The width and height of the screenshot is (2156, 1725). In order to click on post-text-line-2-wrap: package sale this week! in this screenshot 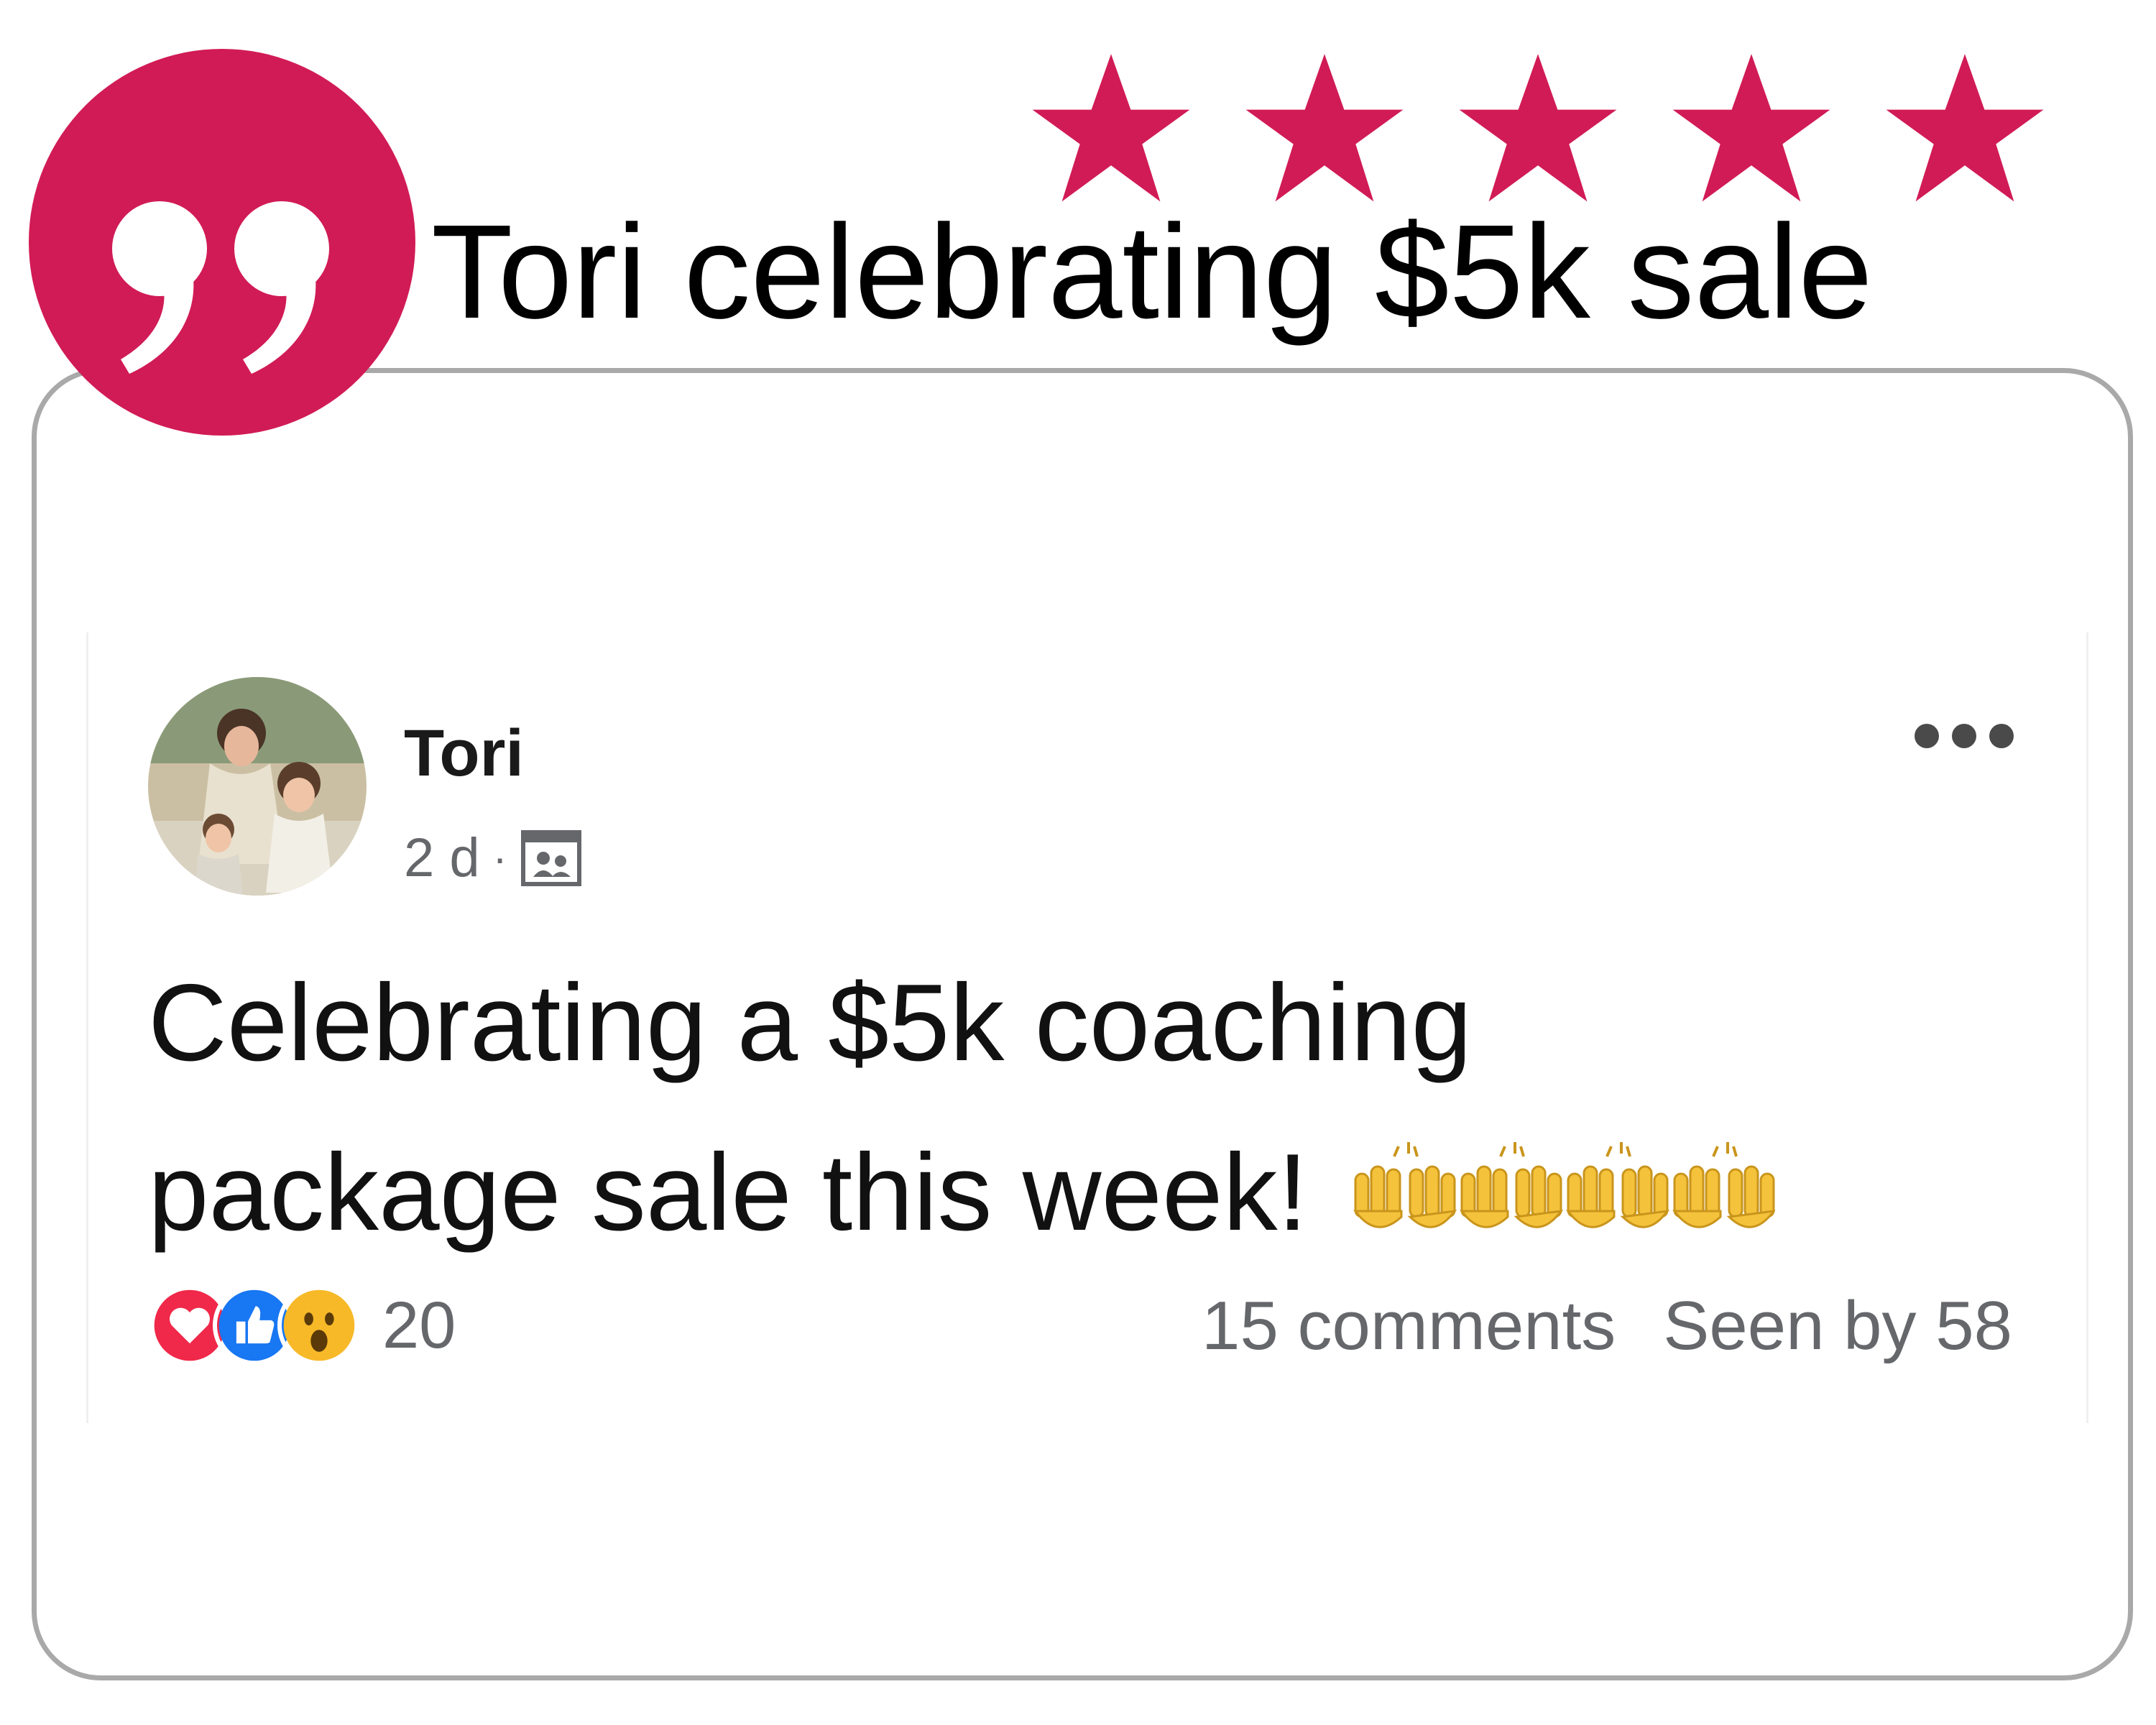, I will do `click(1039, 1201)`.